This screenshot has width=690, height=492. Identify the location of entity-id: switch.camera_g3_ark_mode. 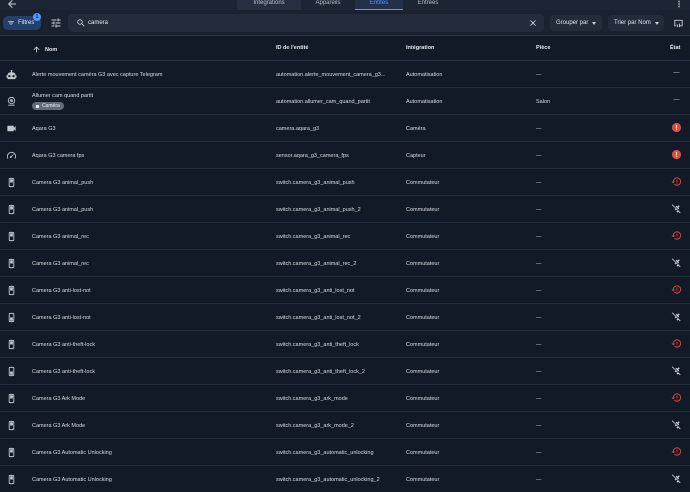
(312, 399).